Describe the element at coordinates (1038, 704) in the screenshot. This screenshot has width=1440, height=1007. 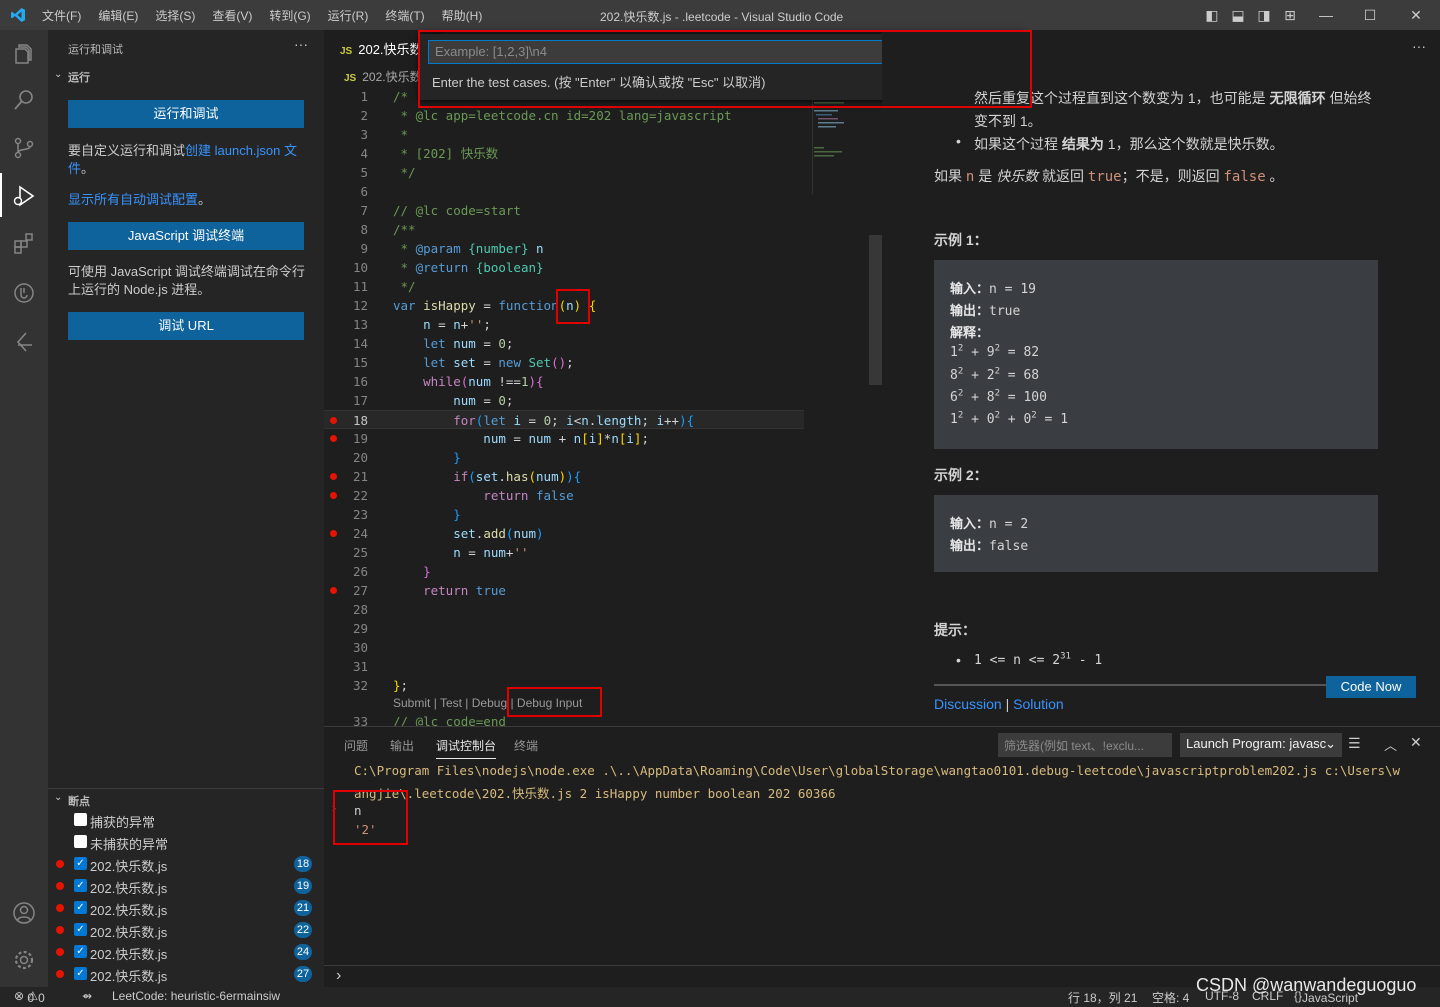
I see `solution-link: Solution` at that location.